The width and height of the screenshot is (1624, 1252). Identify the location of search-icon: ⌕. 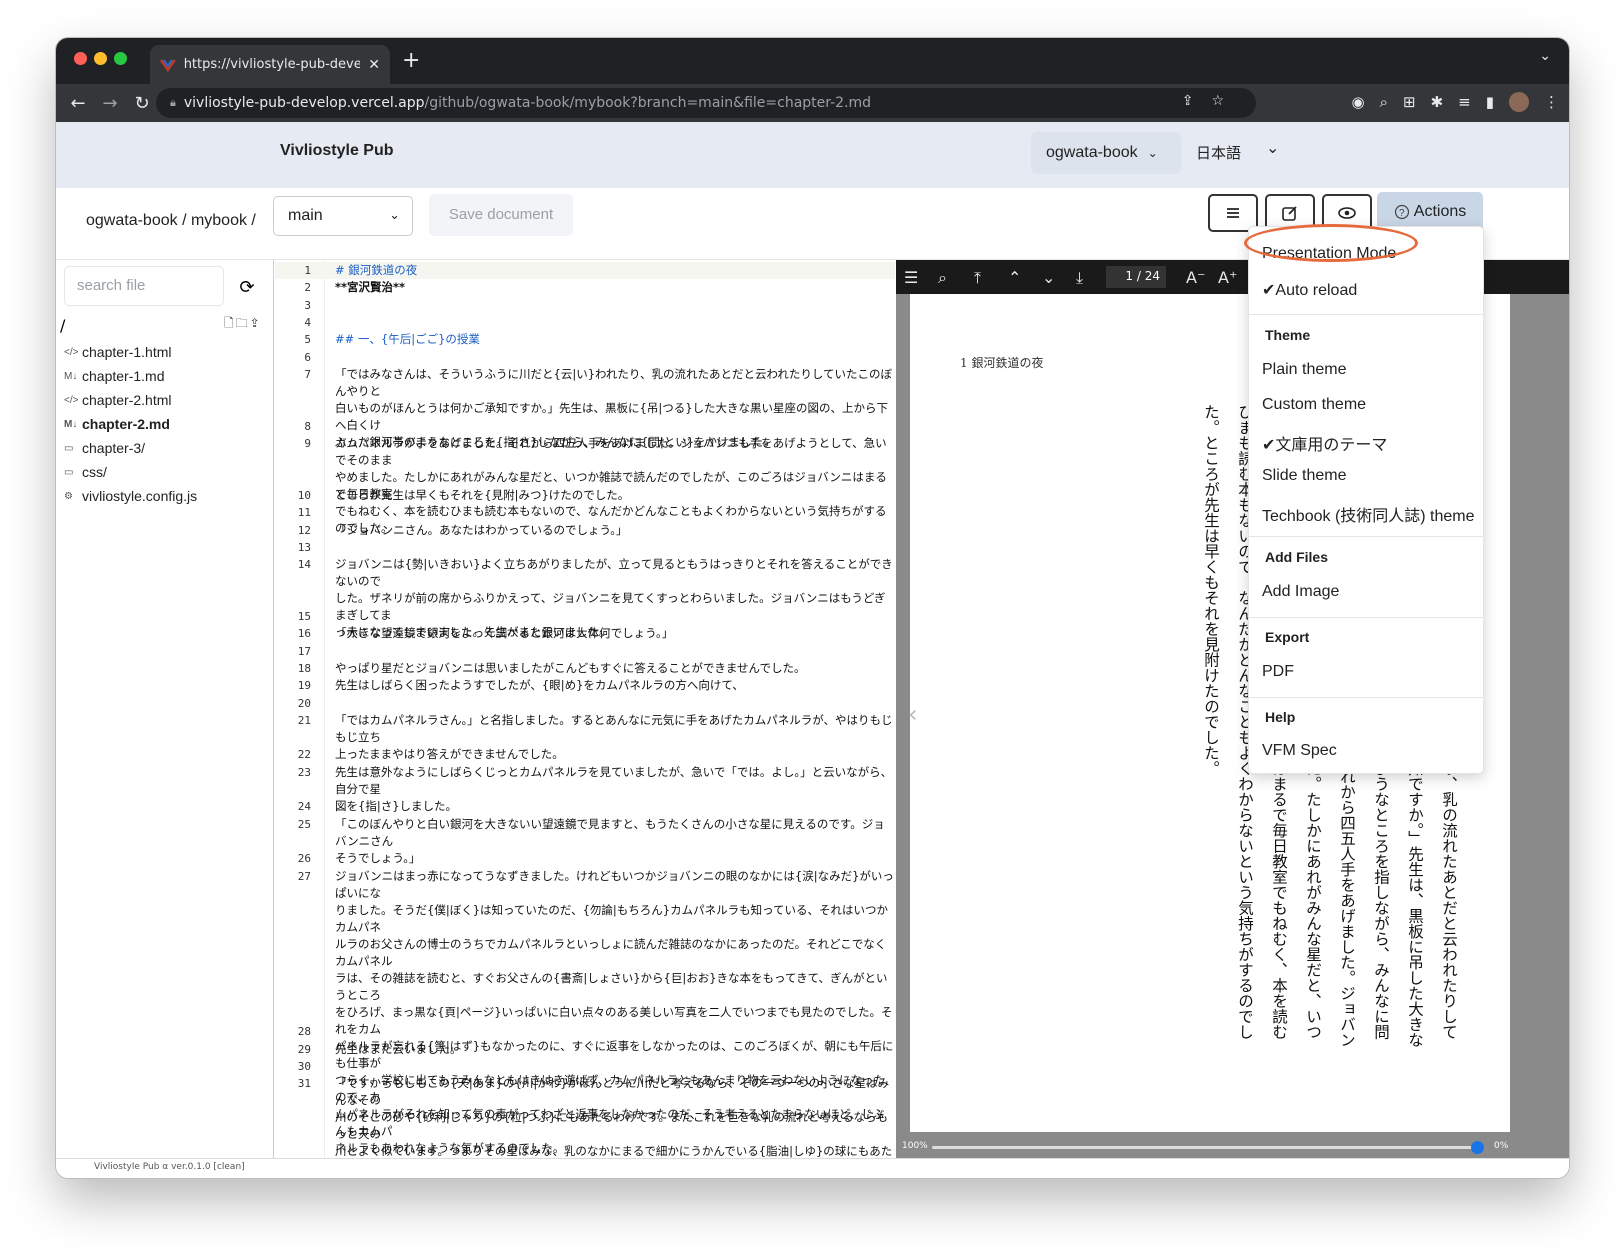
(942, 278).